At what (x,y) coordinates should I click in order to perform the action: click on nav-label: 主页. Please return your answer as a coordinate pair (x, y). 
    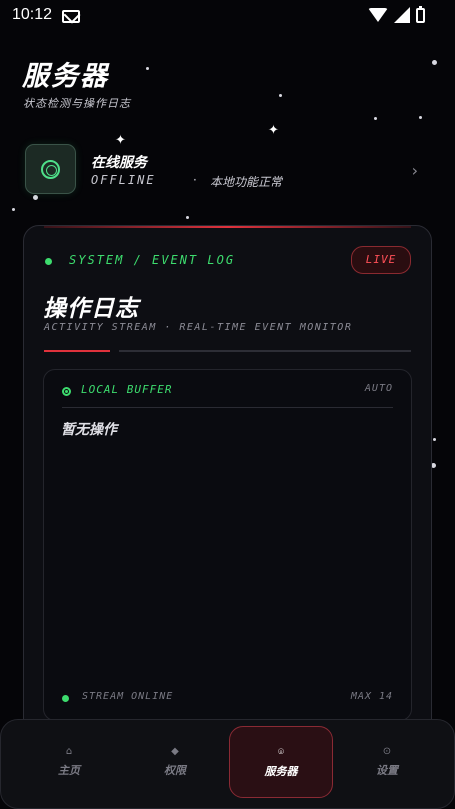
    Looking at the image, I should click on (69, 770).